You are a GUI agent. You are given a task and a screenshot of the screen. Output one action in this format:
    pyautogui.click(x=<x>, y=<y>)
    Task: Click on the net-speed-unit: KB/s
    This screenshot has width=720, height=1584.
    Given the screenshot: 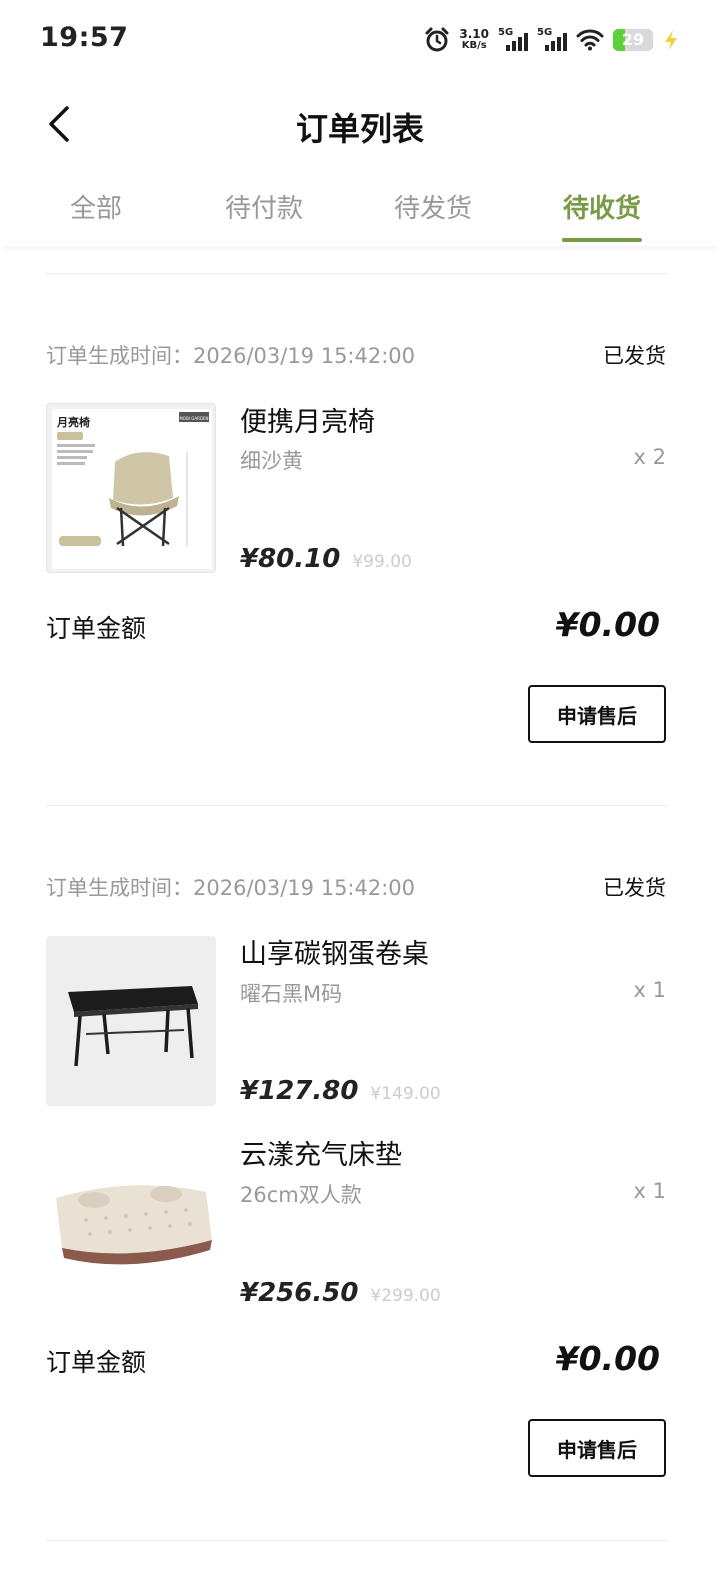 What is the action you would take?
    pyautogui.click(x=474, y=45)
    